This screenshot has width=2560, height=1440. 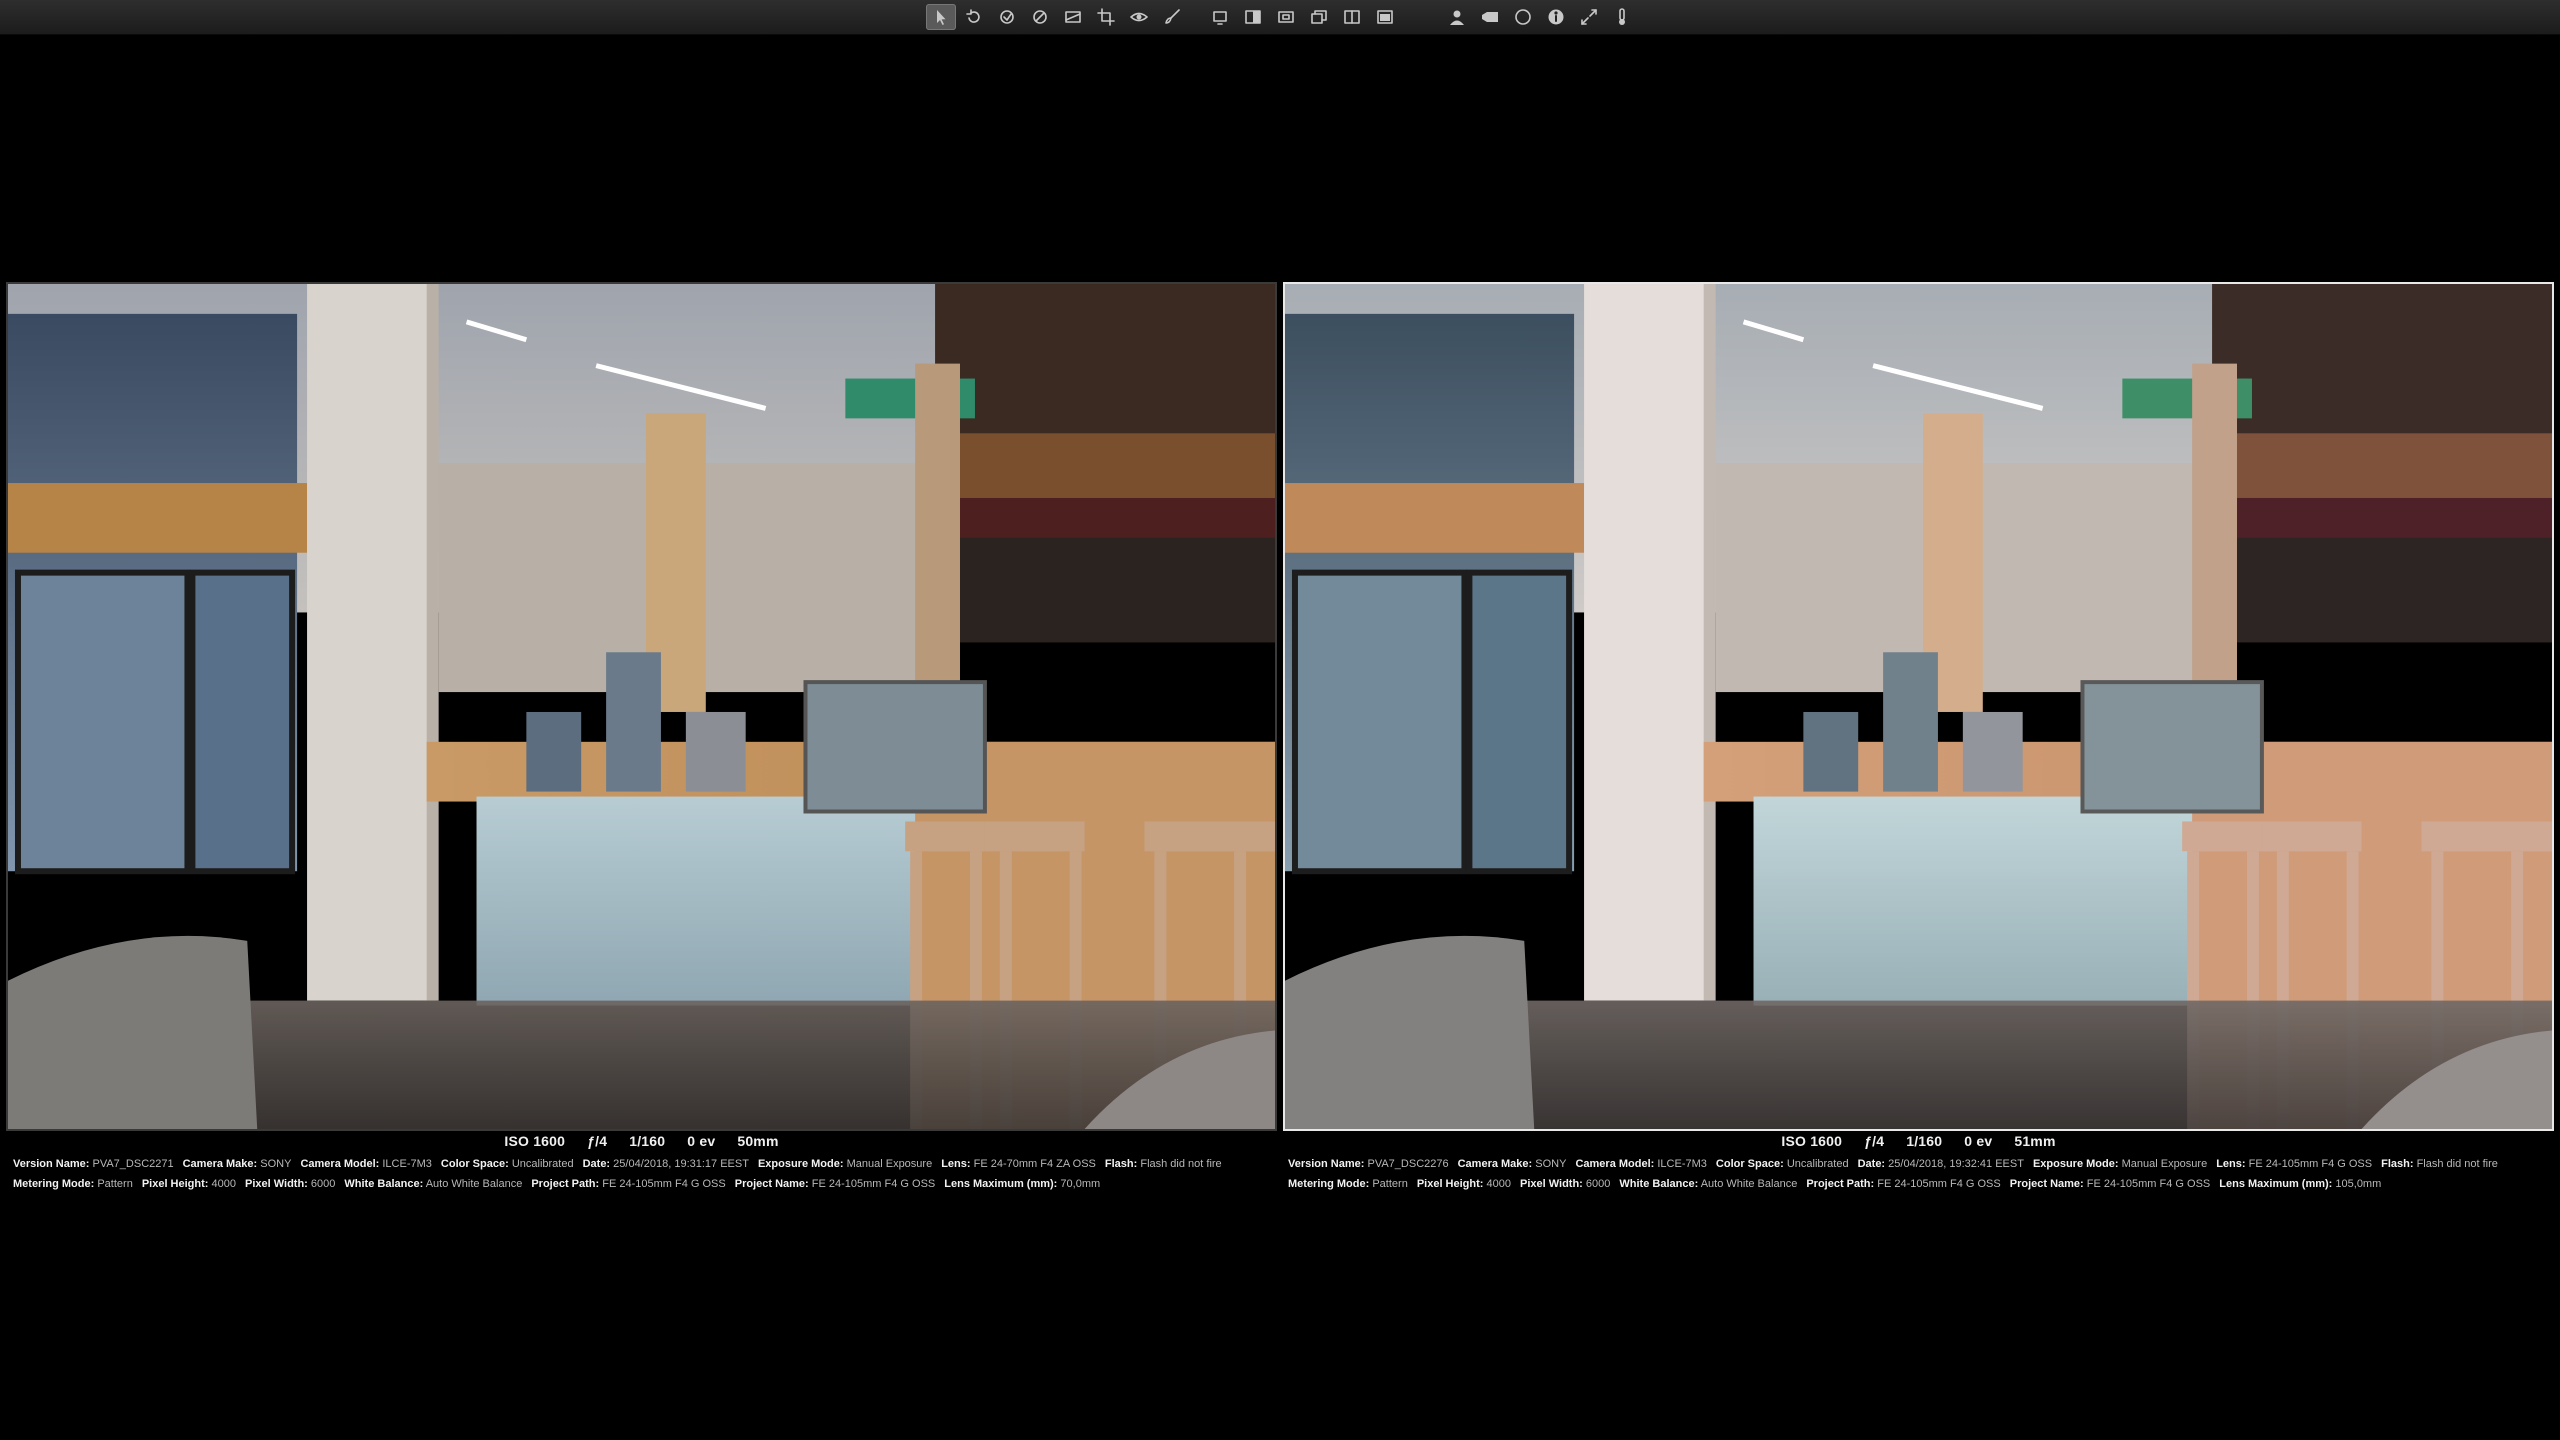 I want to click on viewer-stack-button, so click(x=1319, y=17).